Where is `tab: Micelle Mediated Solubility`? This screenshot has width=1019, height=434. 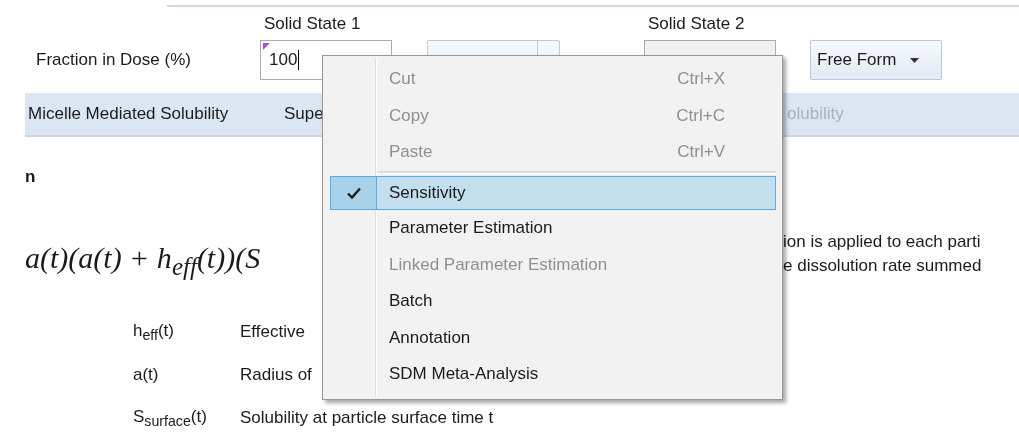 tab: Micelle Mediated Solubility is located at coordinates (153, 114).